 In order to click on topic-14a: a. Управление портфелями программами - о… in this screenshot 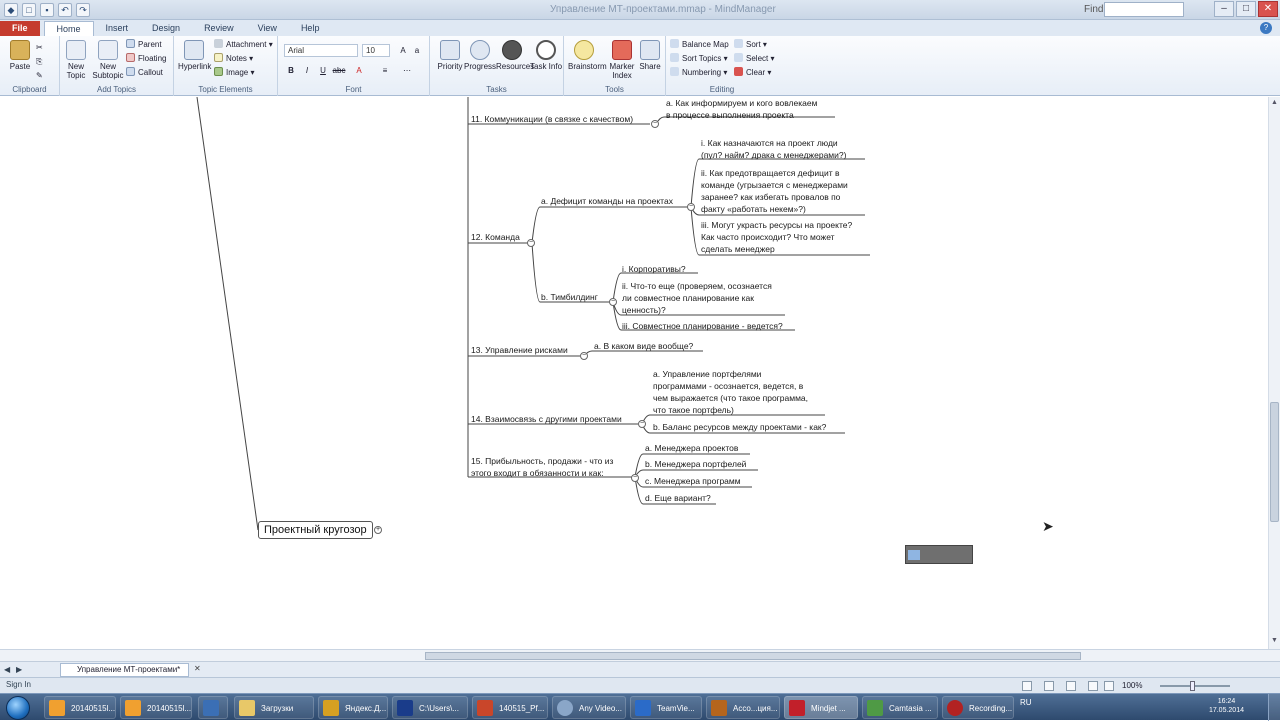, I will do `click(730, 392)`.